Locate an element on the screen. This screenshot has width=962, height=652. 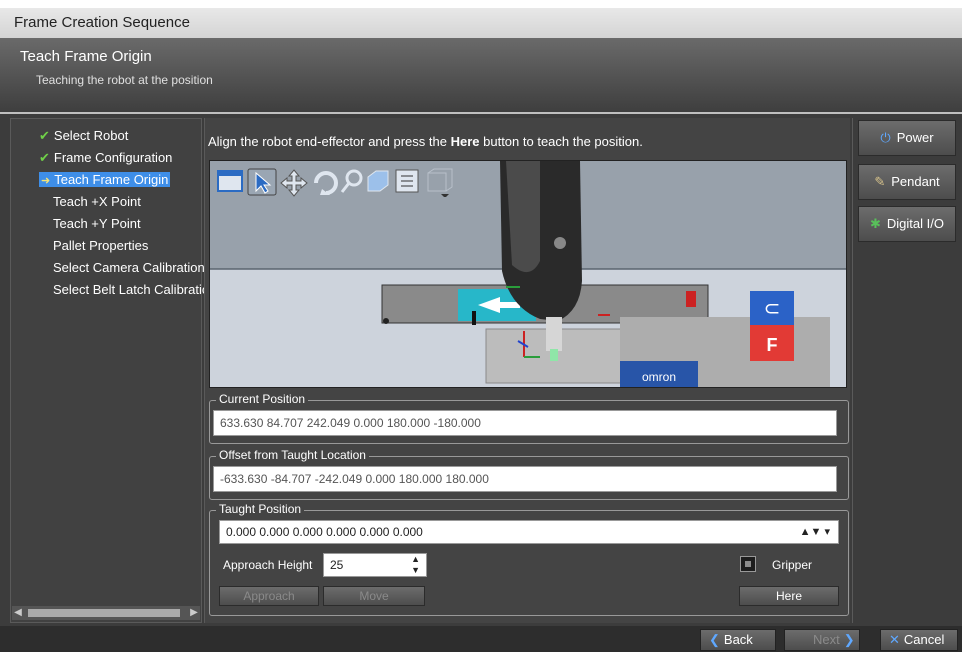
omron-logo: omron is located at coordinates (659, 377).